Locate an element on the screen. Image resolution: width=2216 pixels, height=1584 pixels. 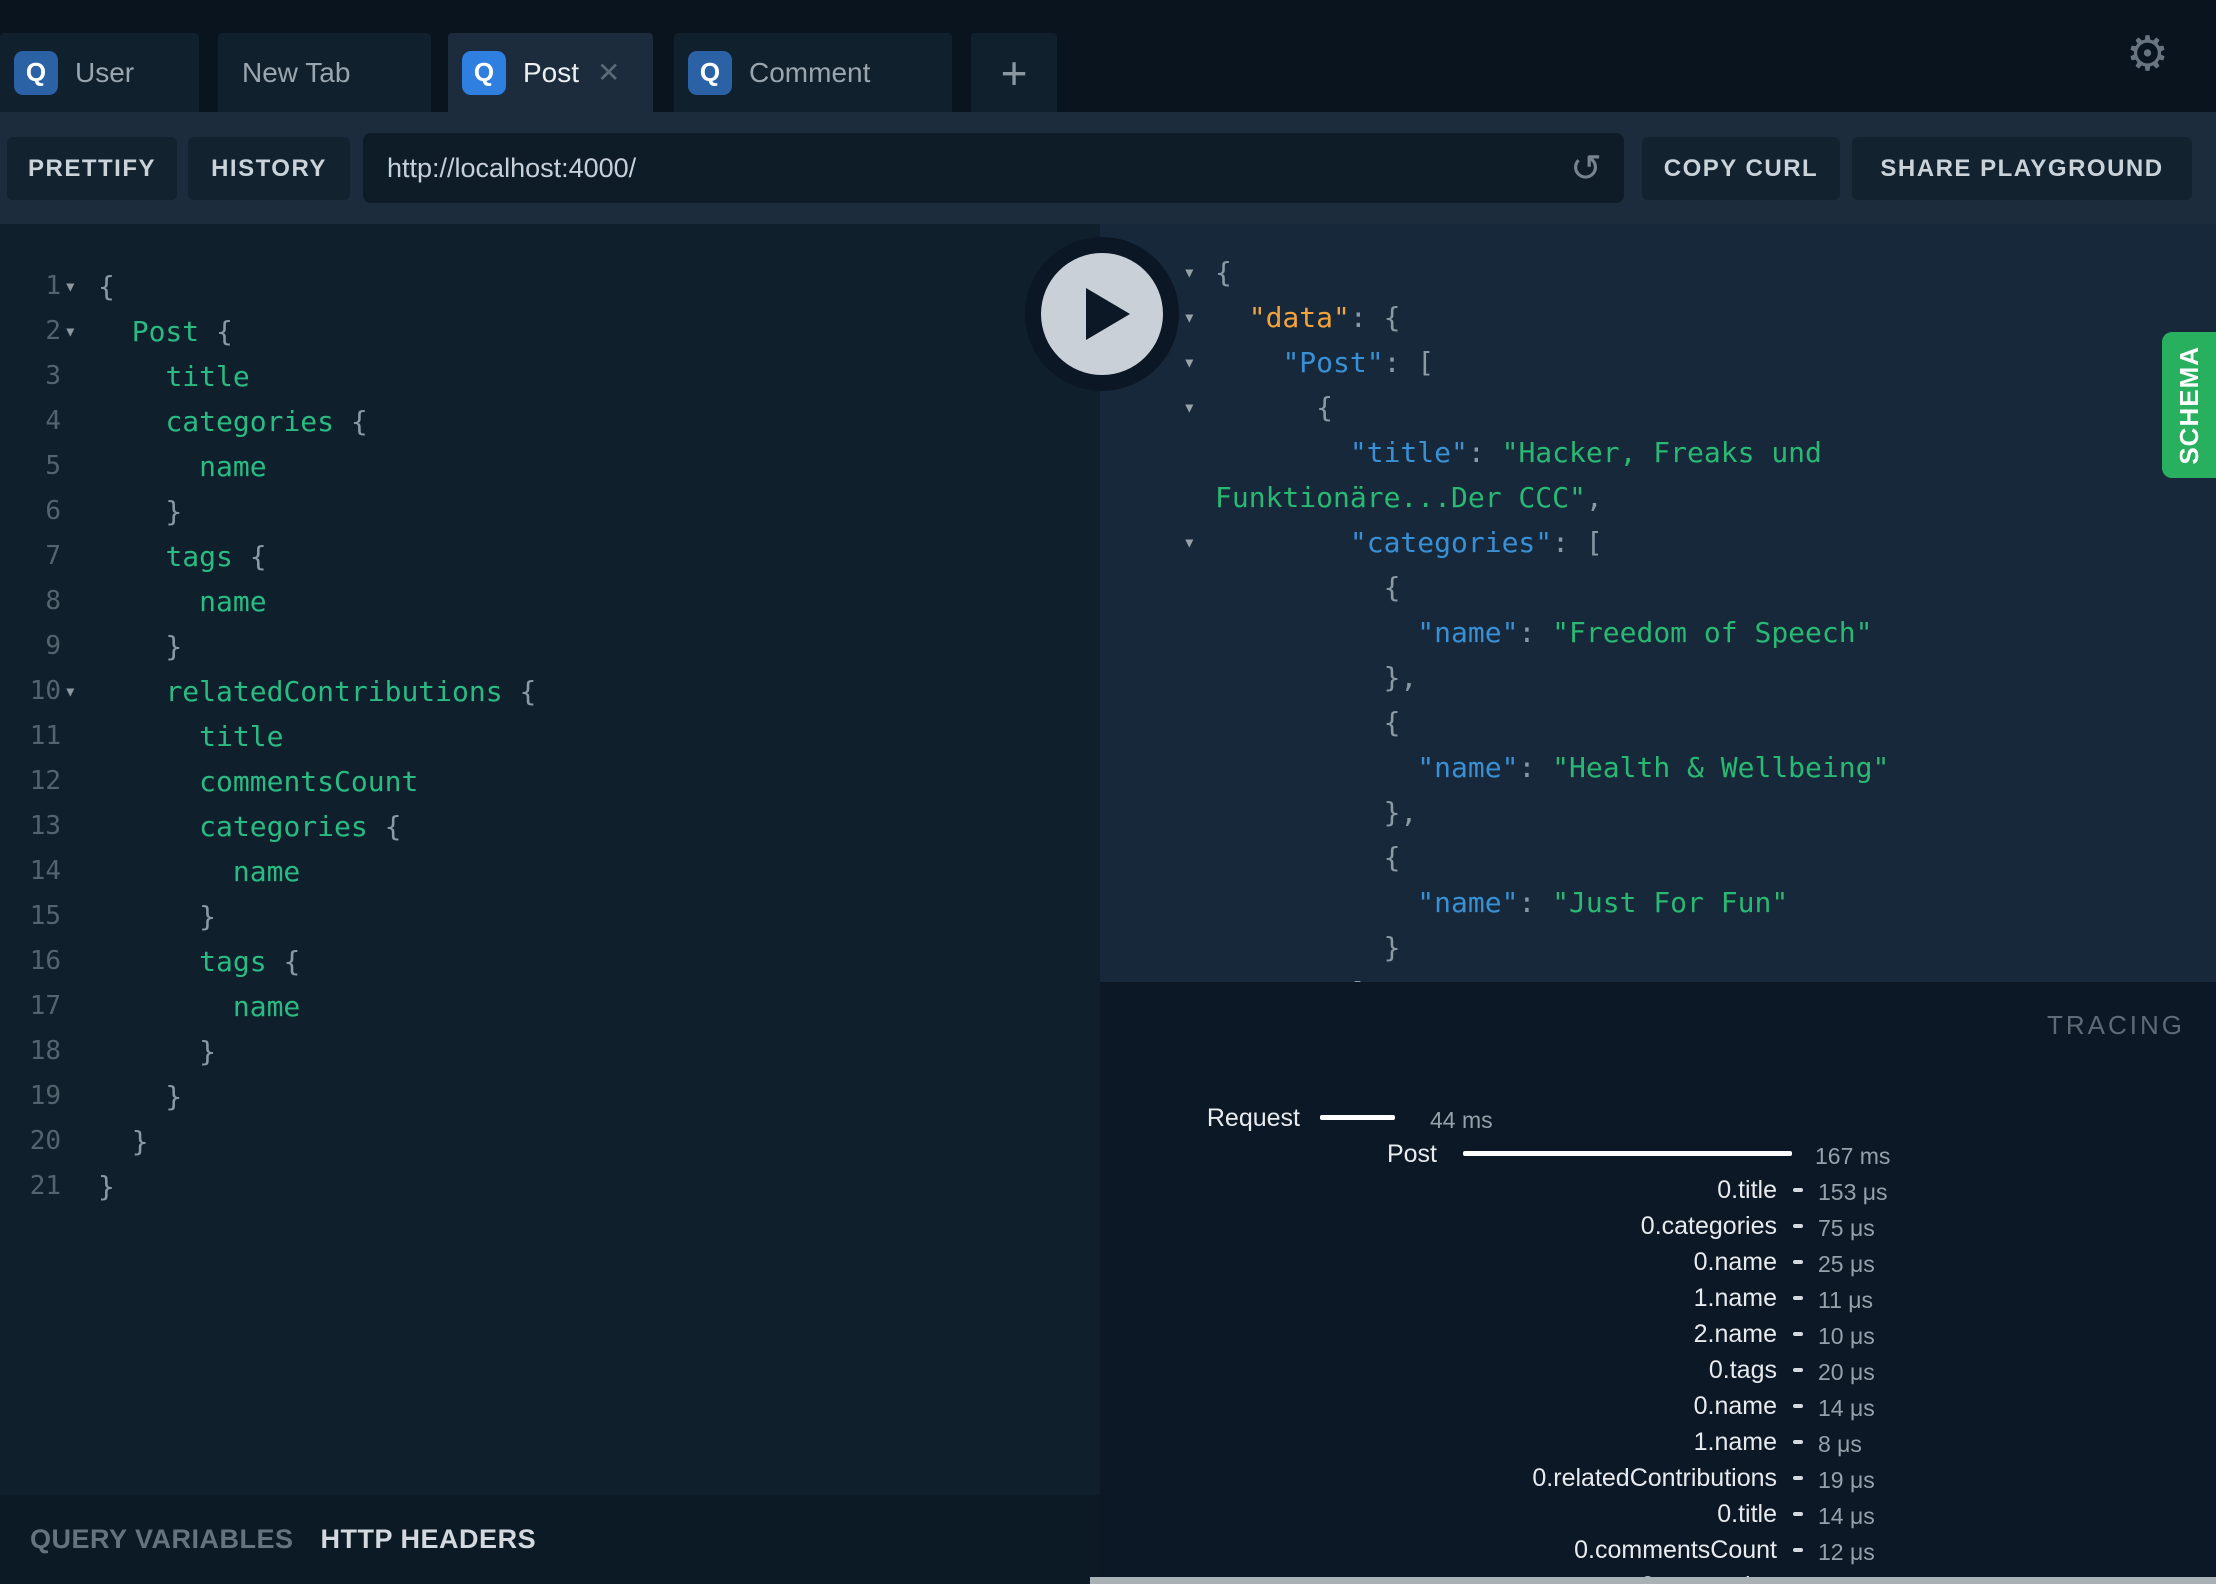
settings-gear-icon: ⚙ is located at coordinates (2147, 54).